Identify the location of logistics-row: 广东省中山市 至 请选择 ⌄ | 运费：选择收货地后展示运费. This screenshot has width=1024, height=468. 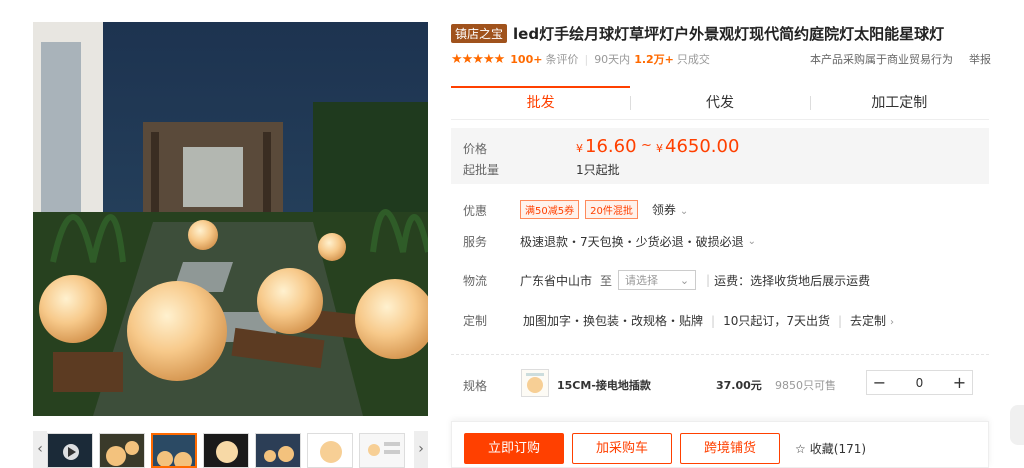
(695, 280).